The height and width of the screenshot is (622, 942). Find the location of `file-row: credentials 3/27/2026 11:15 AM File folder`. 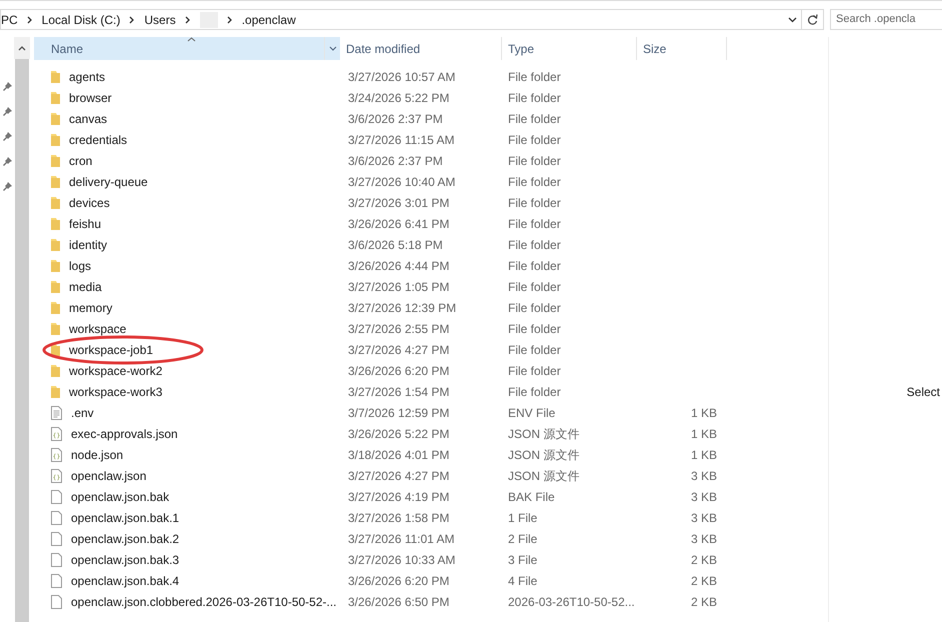

file-row: credentials 3/27/2026 11:15 AM File folder is located at coordinates (431, 139).